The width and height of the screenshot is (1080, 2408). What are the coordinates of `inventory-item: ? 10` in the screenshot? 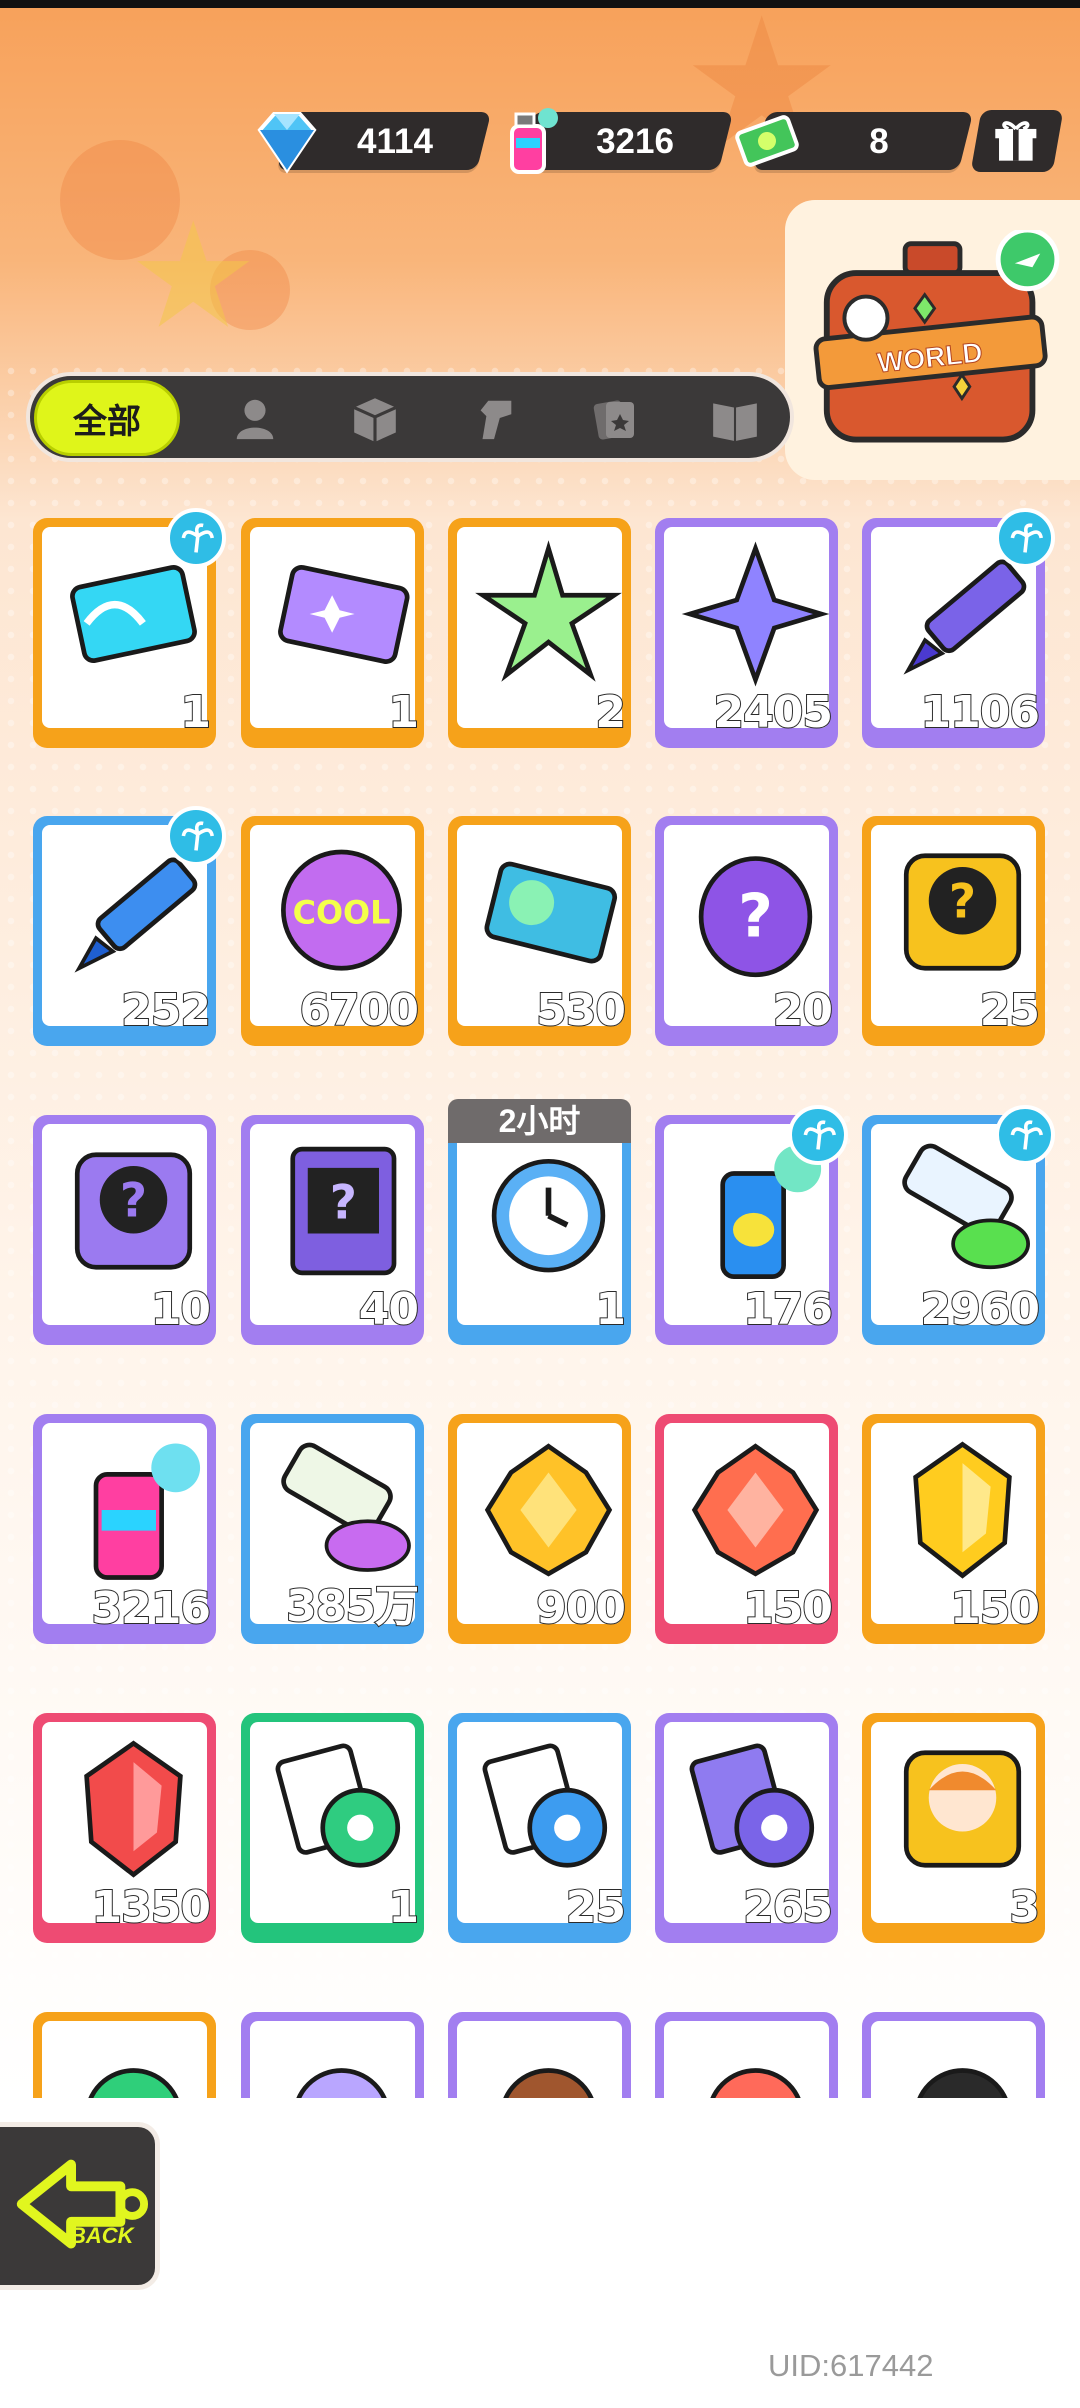 It's located at (124, 1230).